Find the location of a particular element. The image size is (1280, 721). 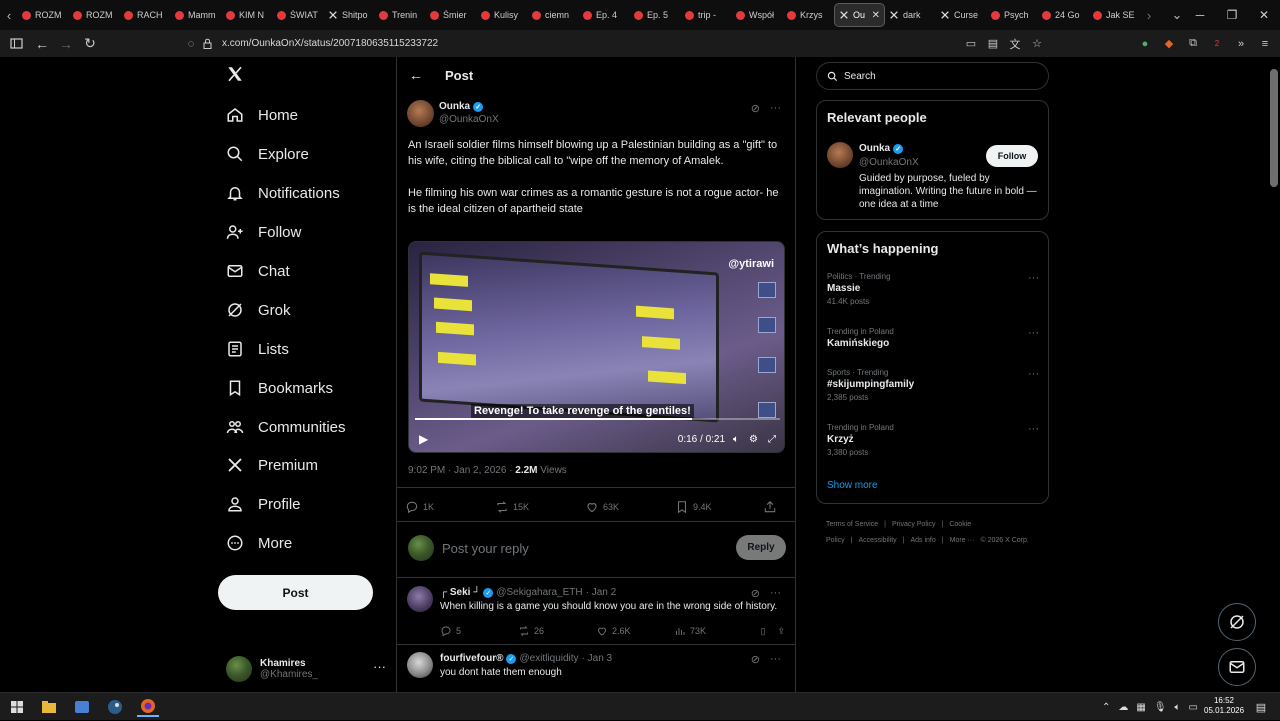

nav-item-home: Home is located at coordinates (262, 115).